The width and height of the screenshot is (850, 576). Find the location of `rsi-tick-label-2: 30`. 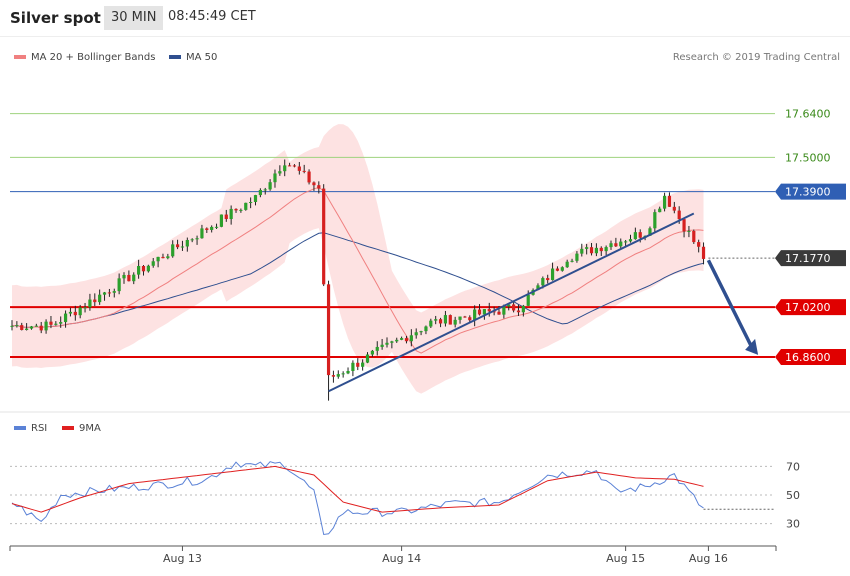

rsi-tick-label-2: 30 is located at coordinates (793, 524).